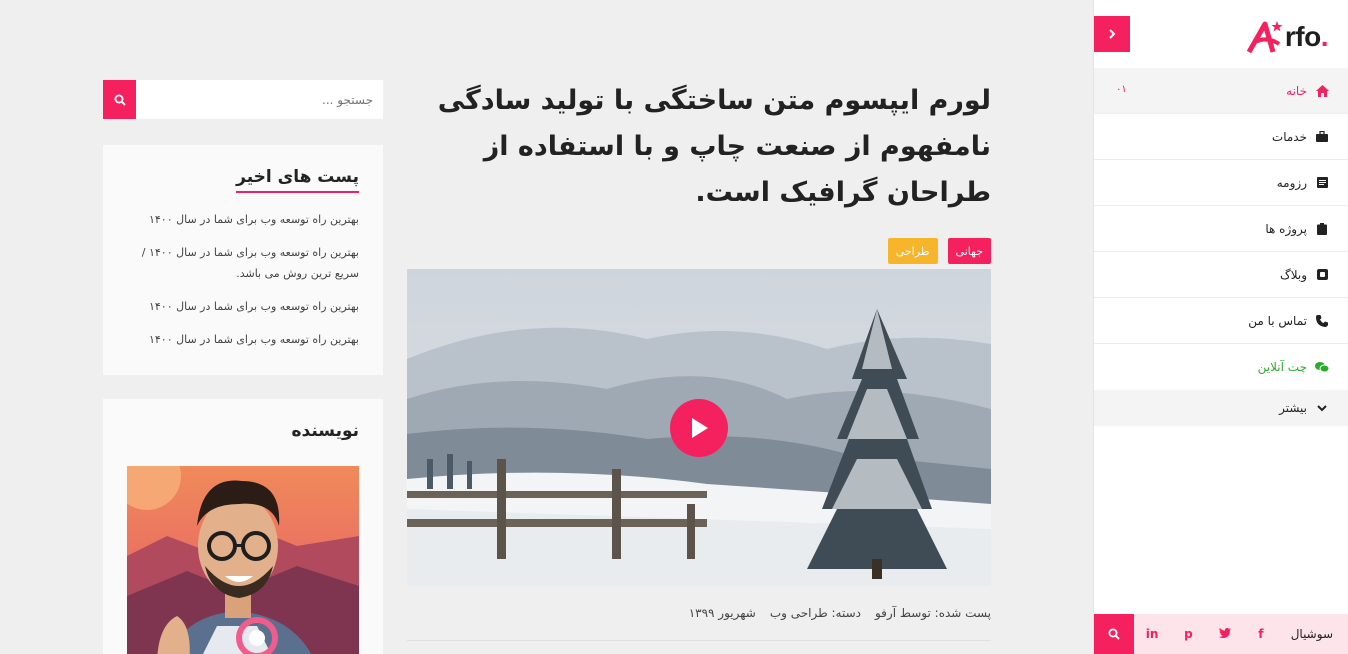  I want to click on nav-label: خانه, so click(1296, 90).